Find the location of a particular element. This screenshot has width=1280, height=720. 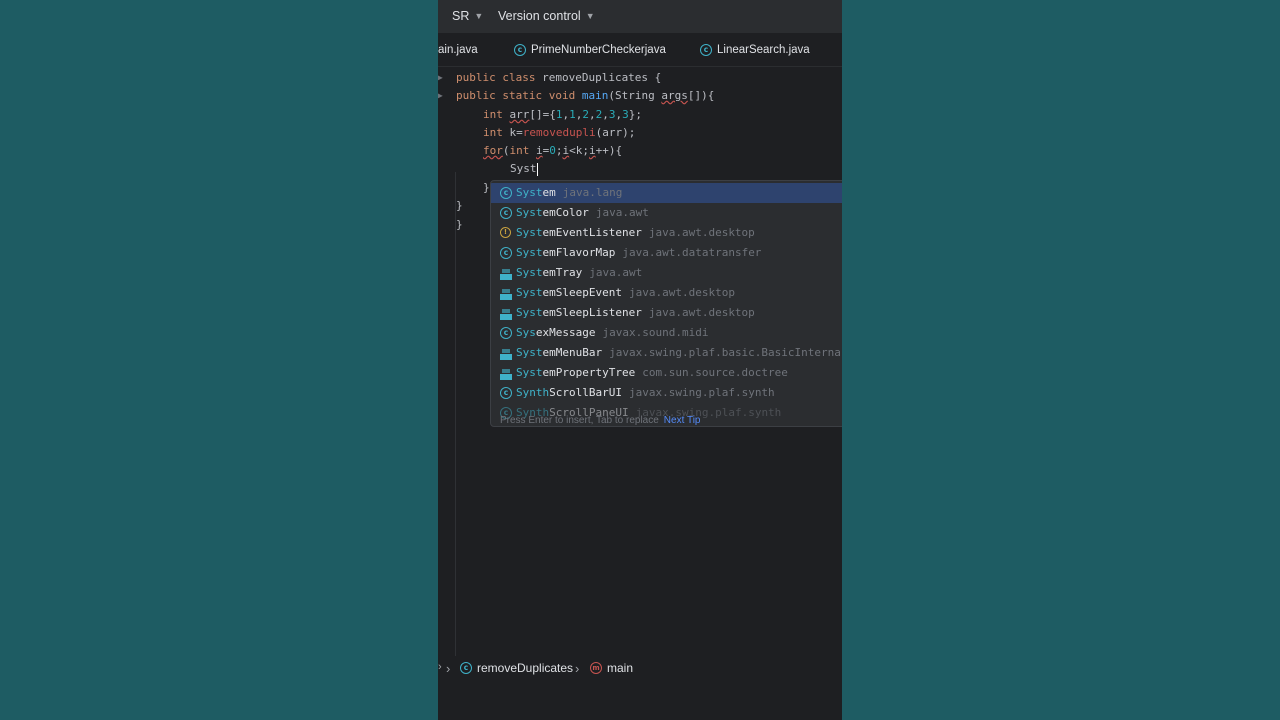

tab-label: ain.java is located at coordinates (458, 50).